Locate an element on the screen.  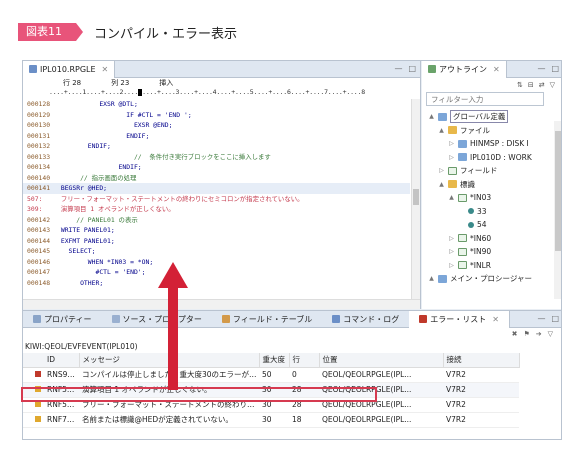
column-header: 行 is located at coordinates (304, 360).